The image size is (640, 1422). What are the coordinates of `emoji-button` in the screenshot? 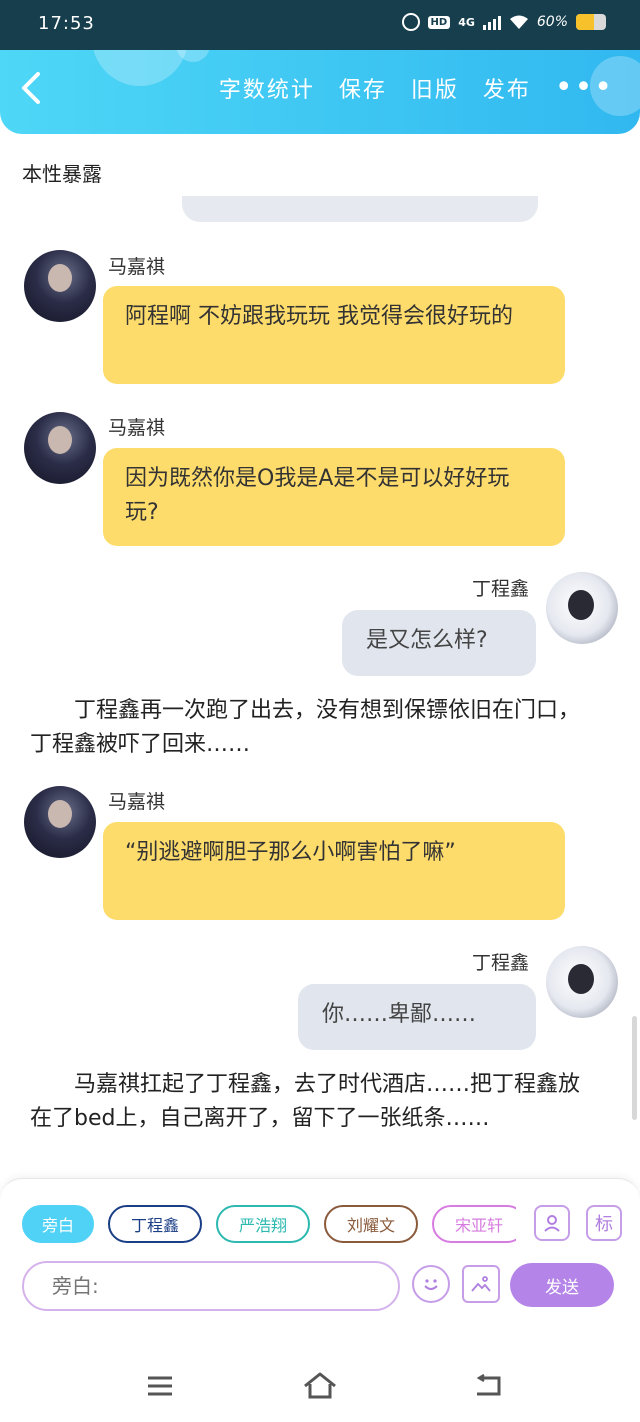 It's located at (431, 1284).